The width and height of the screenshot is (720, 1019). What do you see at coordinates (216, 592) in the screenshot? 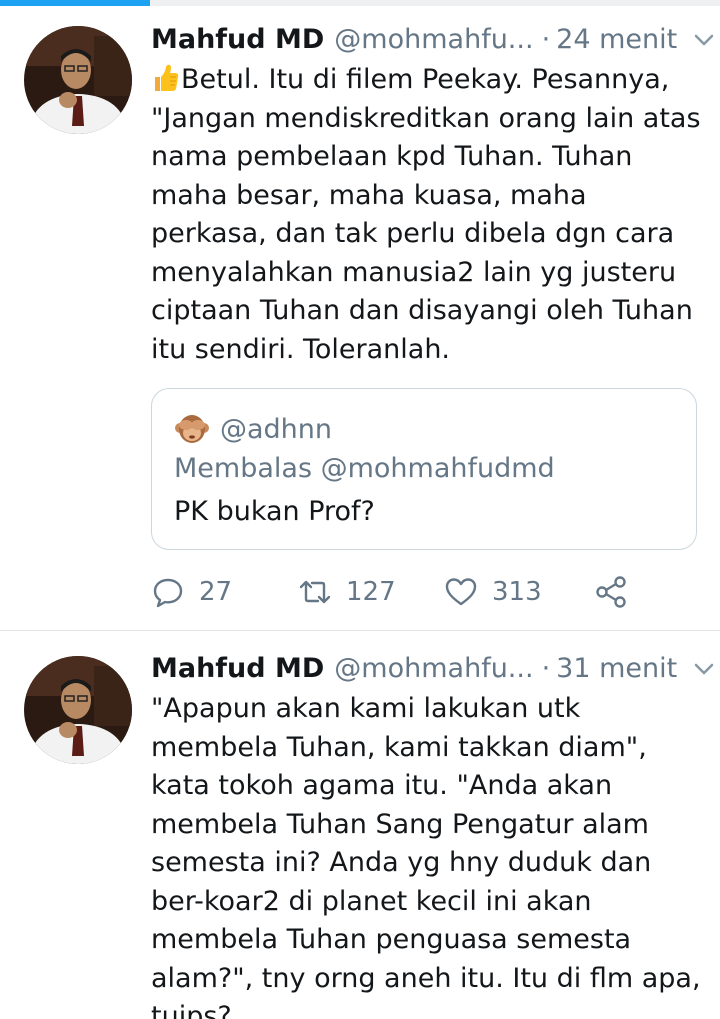
I see `reply-count: 27` at bounding box center [216, 592].